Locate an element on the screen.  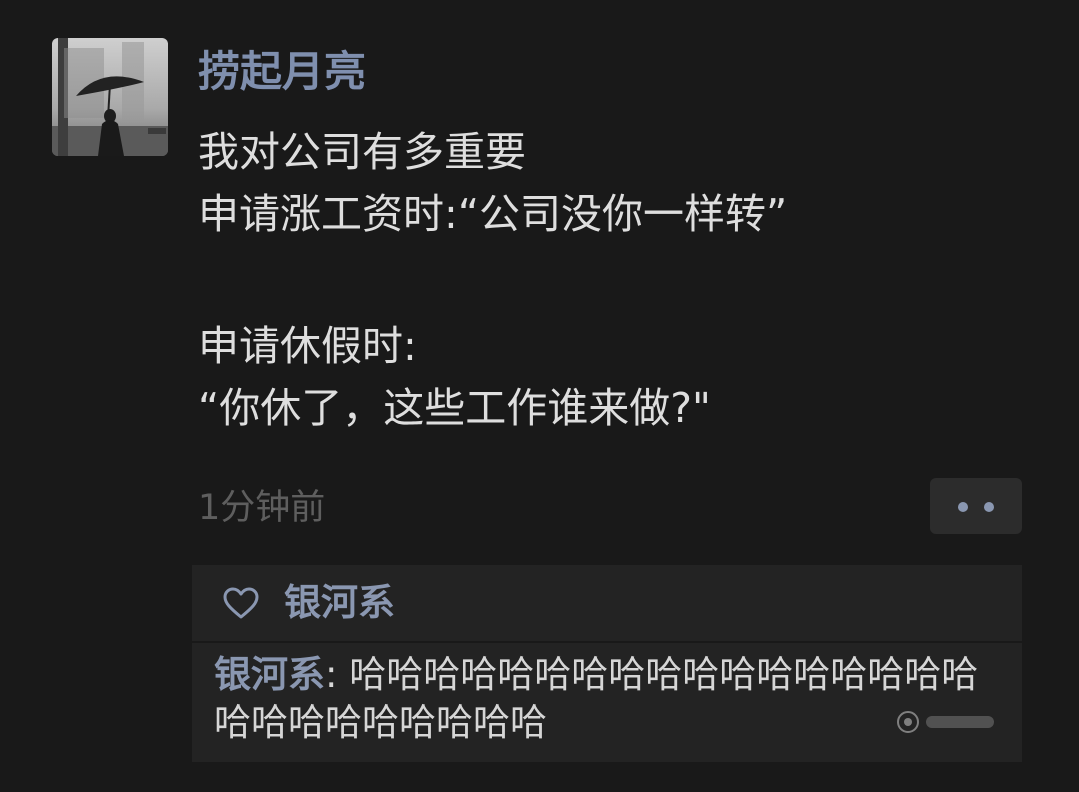
like-user-name: 银河系 is located at coordinates (339, 603).